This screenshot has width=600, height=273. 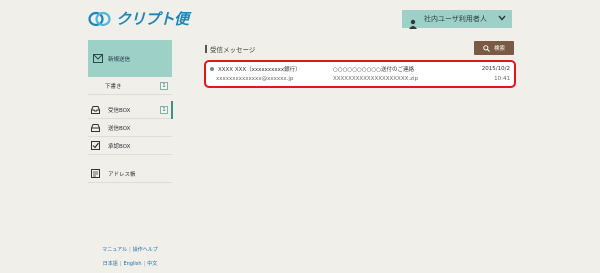 What do you see at coordinates (212, 69) in the screenshot?
I see `unread-dot-icon` at bounding box center [212, 69].